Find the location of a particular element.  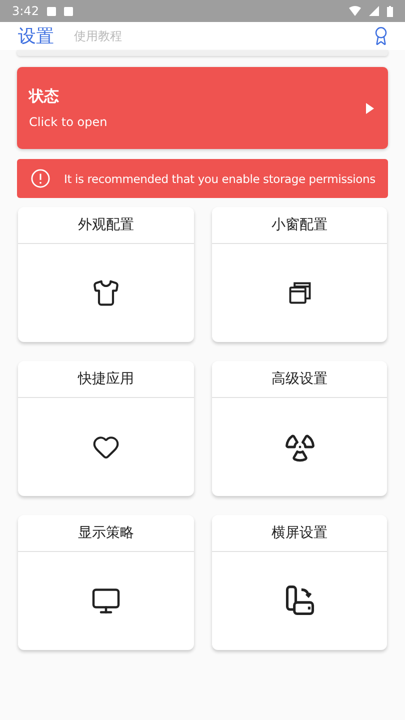

tile-title: 小窗配置 is located at coordinates (299, 225).